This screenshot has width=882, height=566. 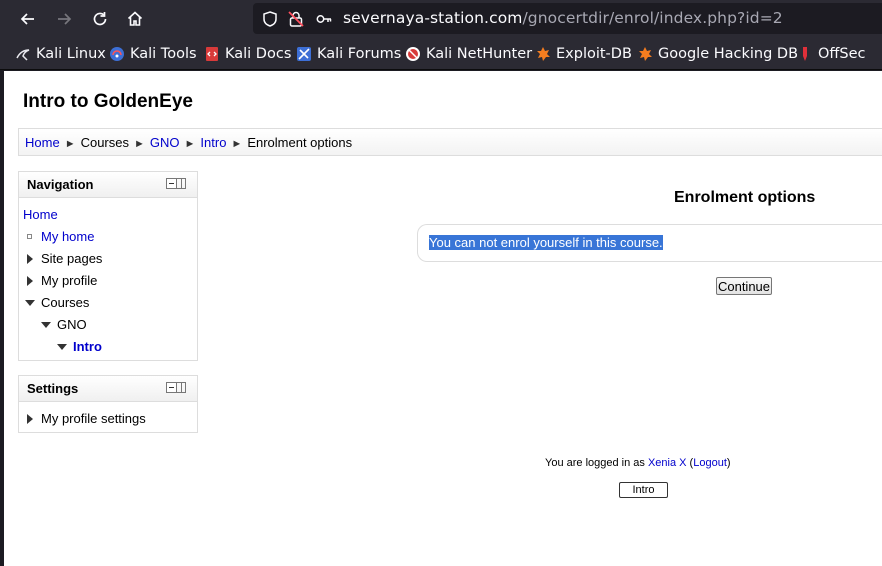 I want to click on nav-my-profile-label: My profile, so click(x=69, y=280).